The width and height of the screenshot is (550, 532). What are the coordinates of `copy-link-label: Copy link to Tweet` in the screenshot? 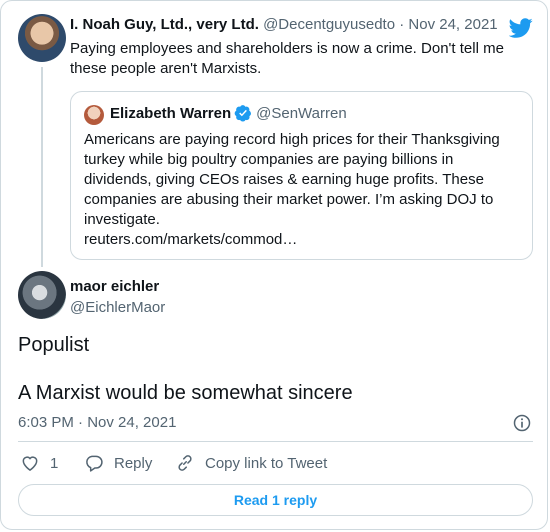 It's located at (266, 463).